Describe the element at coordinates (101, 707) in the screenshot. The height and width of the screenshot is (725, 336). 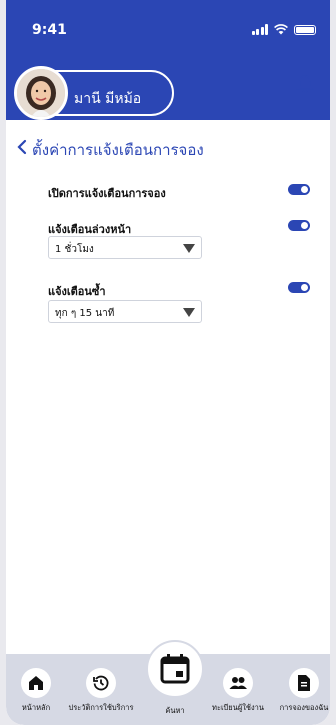
I see `nav-history-label: ประวัติการใช้บริการ` at that location.